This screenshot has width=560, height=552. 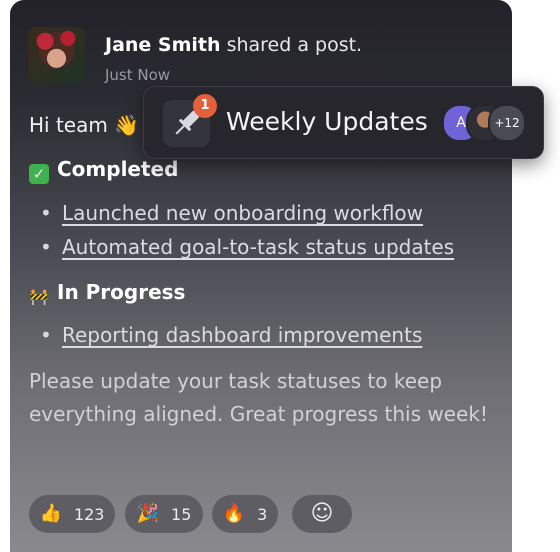 What do you see at coordinates (118, 169) in the screenshot?
I see `section-completed-label: Completed` at bounding box center [118, 169].